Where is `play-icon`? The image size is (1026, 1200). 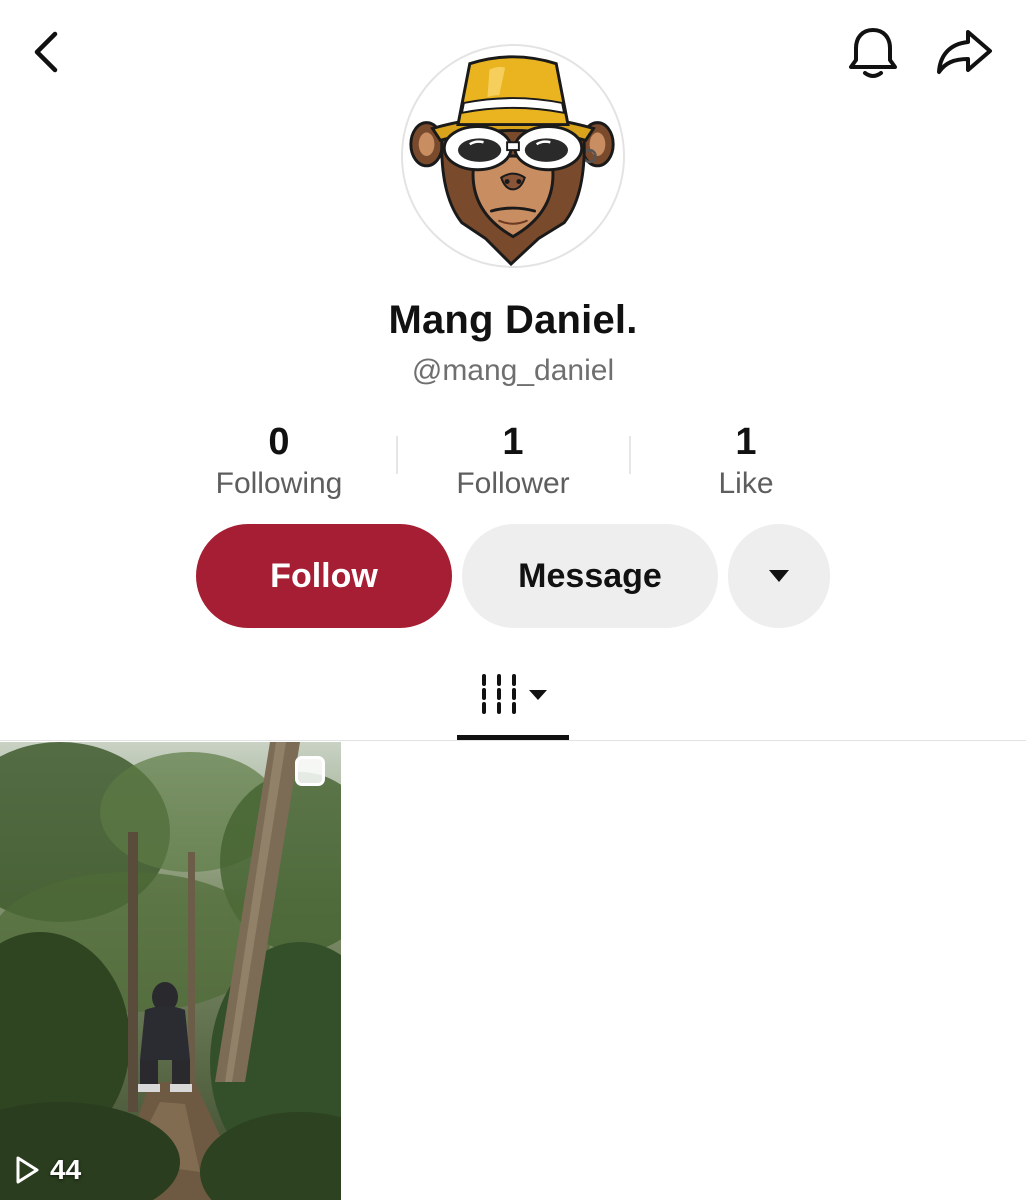 play-icon is located at coordinates (27, 1170).